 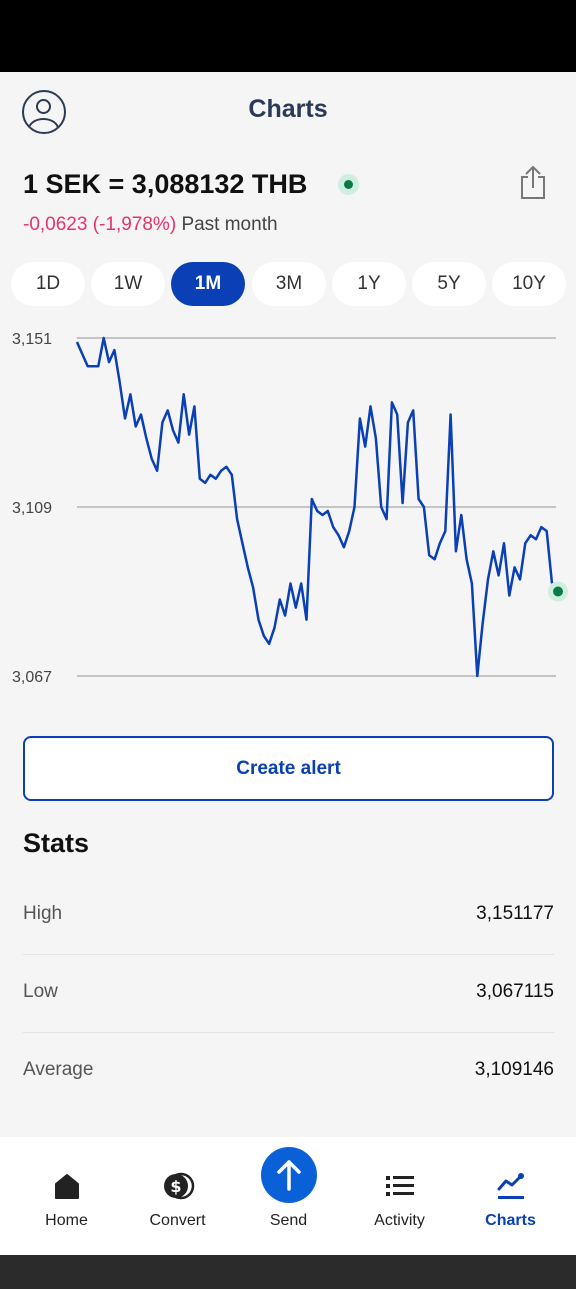 I want to click on stat-row-high: High 3,151177, so click(x=288, y=916).